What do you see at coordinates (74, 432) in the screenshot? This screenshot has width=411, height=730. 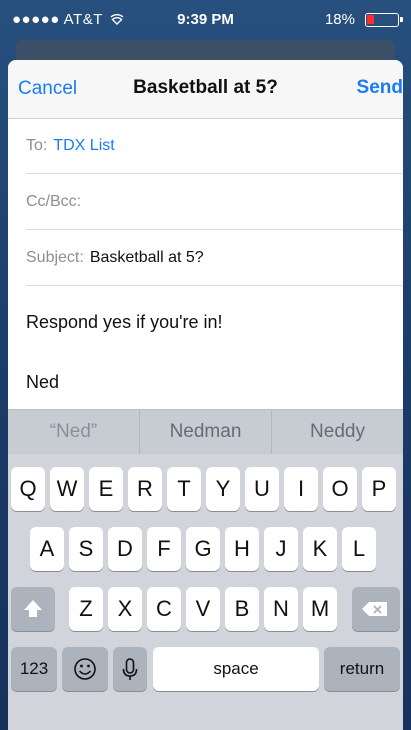 I see `prediction-1: “Ned”` at bounding box center [74, 432].